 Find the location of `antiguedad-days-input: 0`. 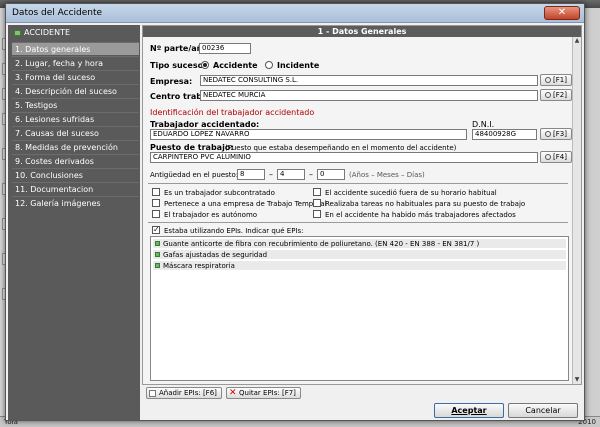

antiguedad-days-input: 0 is located at coordinates (331, 174).